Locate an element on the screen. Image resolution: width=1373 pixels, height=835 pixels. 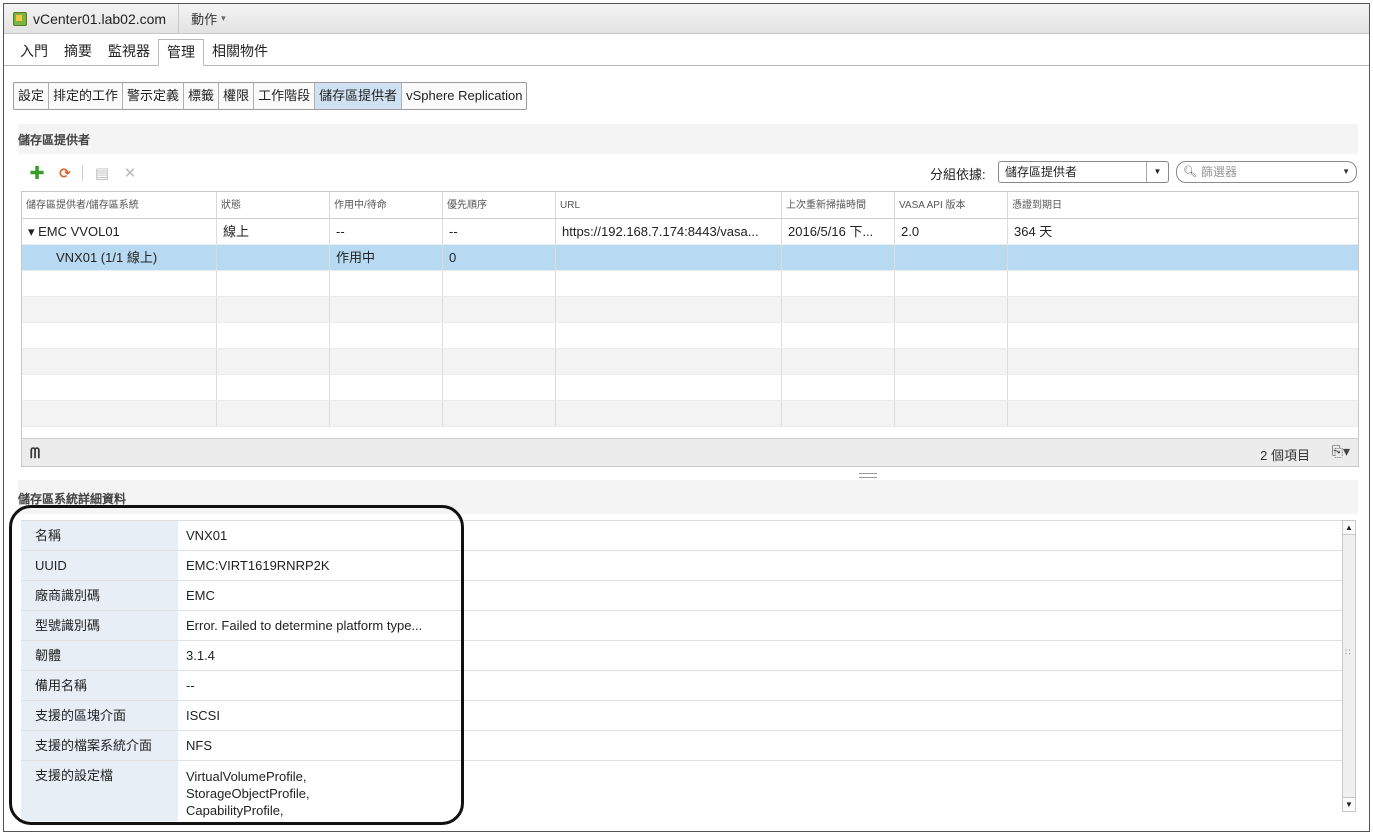
grip-icon: ∷ is located at coordinates (1348, 652).